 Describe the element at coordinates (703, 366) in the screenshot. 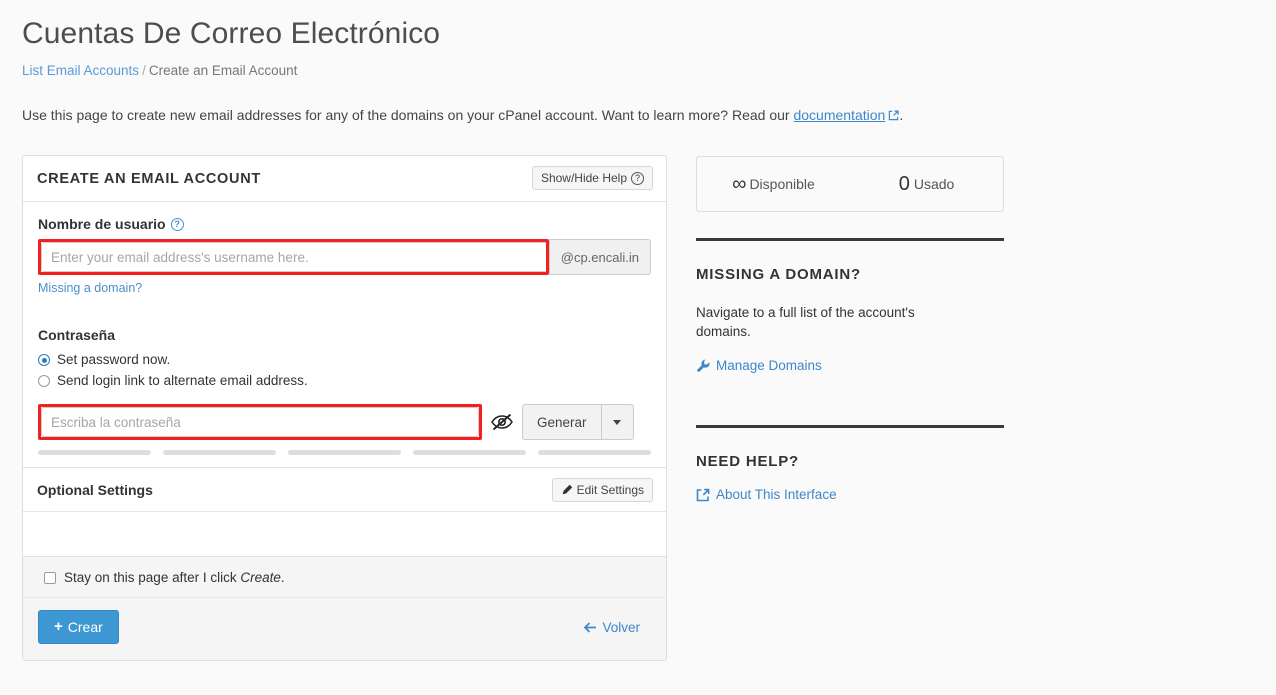

I see `wrench-icon` at that location.